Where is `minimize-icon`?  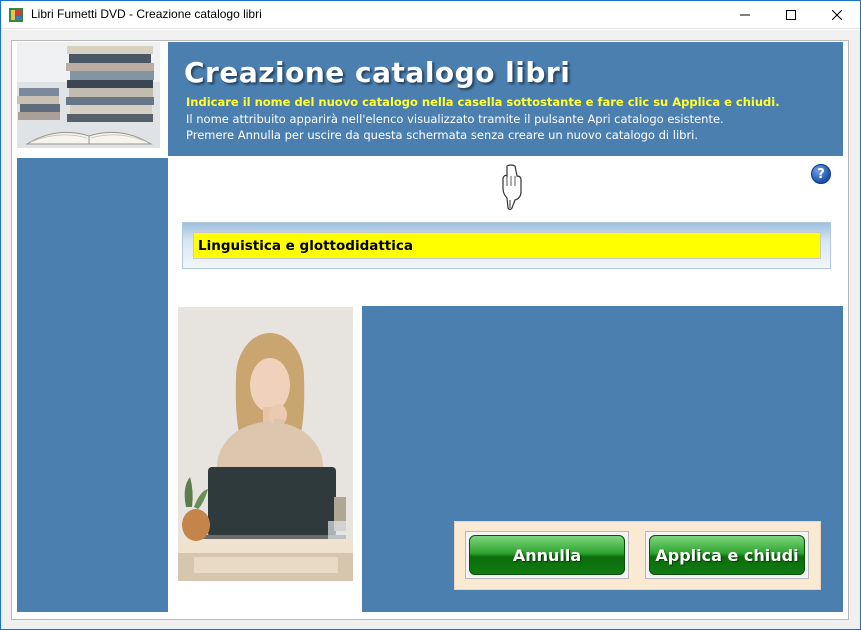
minimize-icon is located at coordinates (745, 15).